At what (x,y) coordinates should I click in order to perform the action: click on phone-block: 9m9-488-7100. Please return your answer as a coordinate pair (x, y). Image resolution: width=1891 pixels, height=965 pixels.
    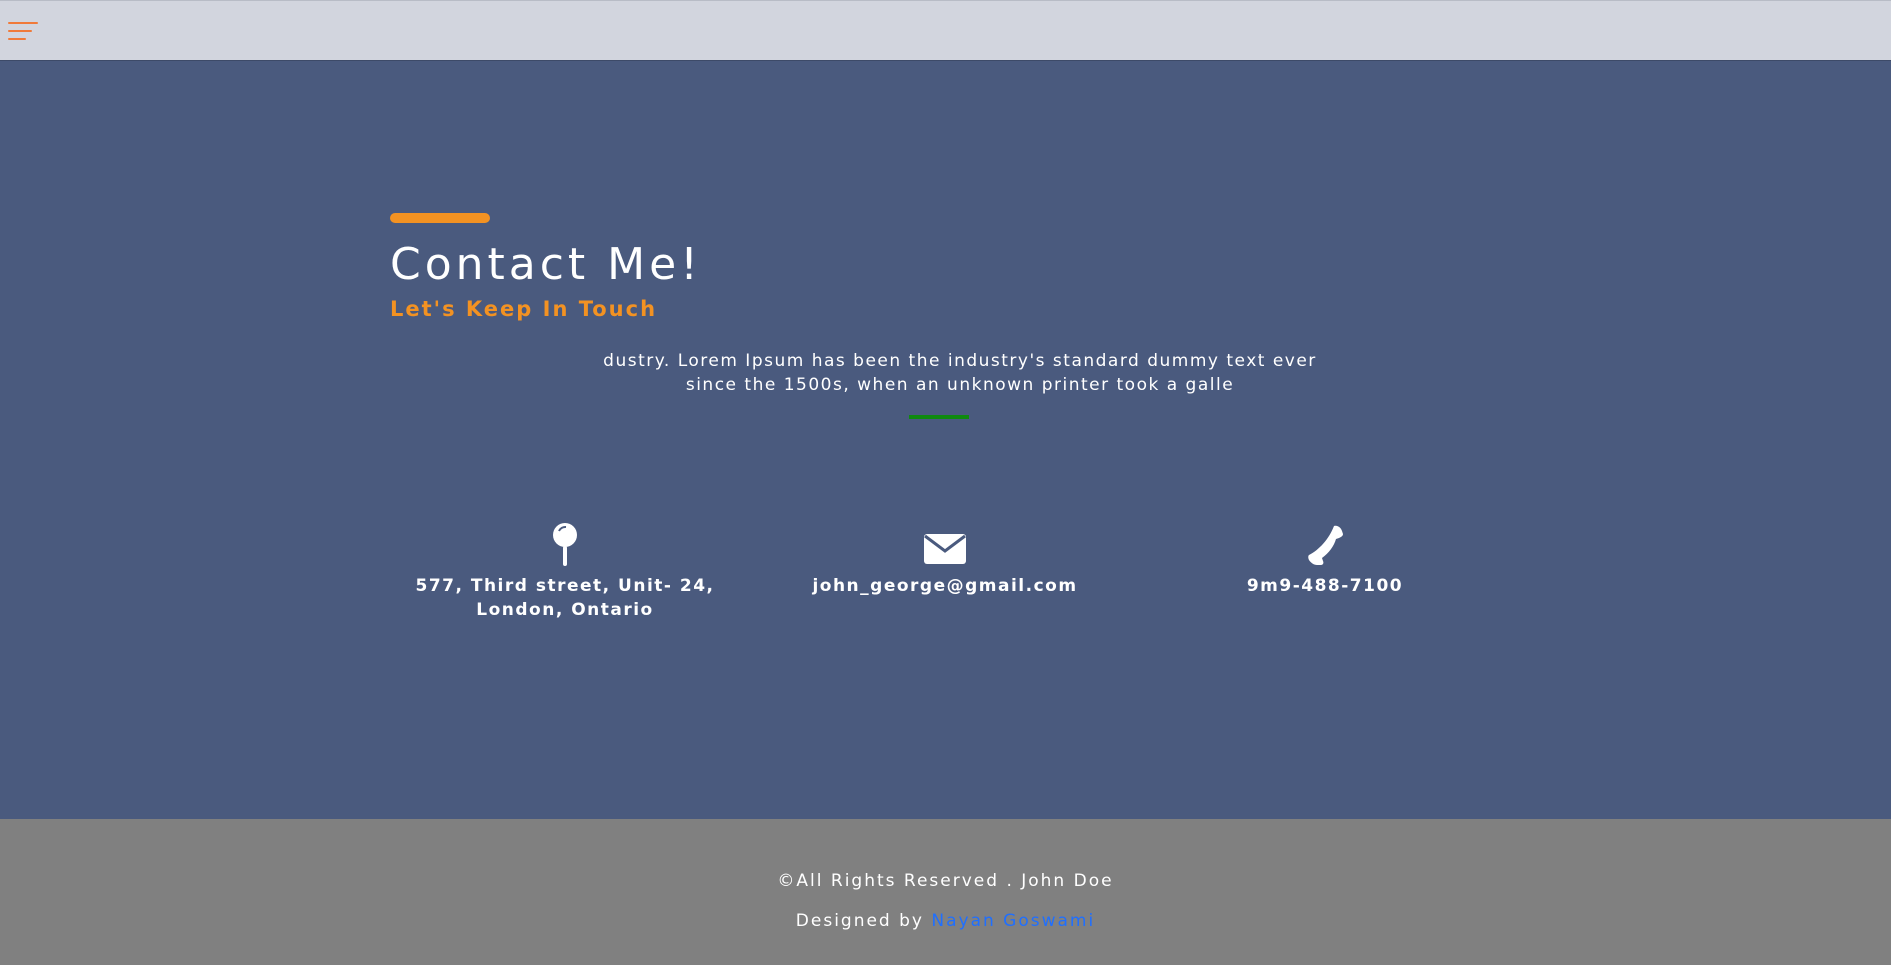
    Looking at the image, I should click on (1325, 560).